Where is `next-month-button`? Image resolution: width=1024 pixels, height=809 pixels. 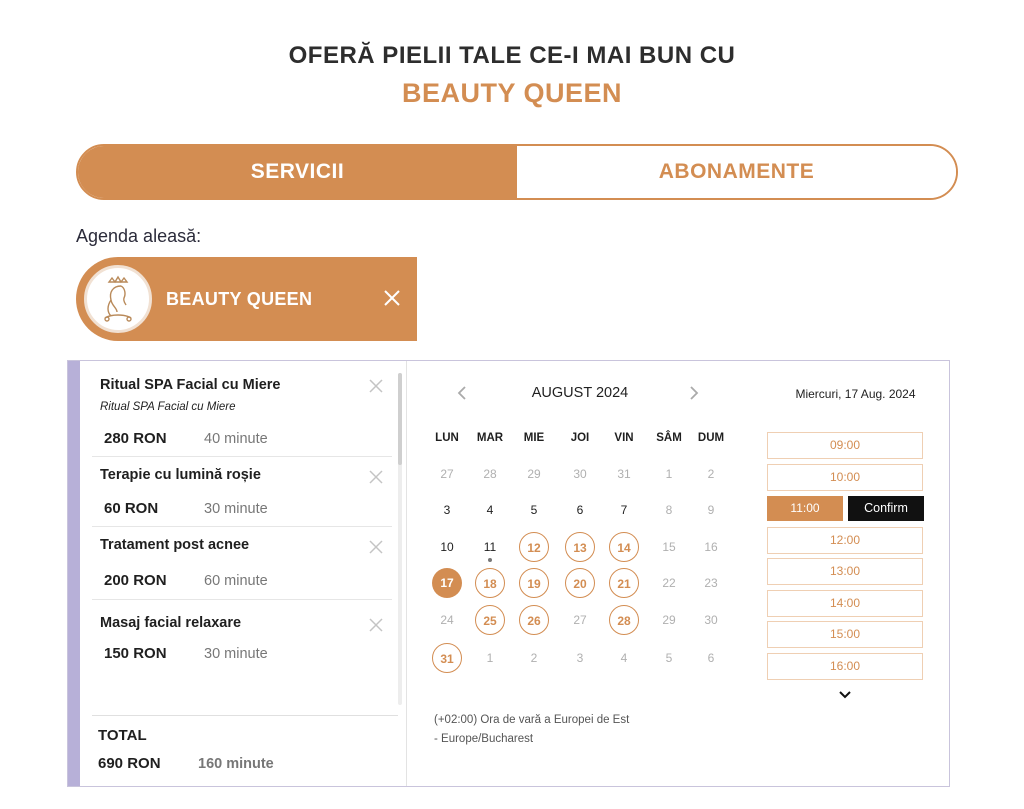 next-month-button is located at coordinates (694, 393).